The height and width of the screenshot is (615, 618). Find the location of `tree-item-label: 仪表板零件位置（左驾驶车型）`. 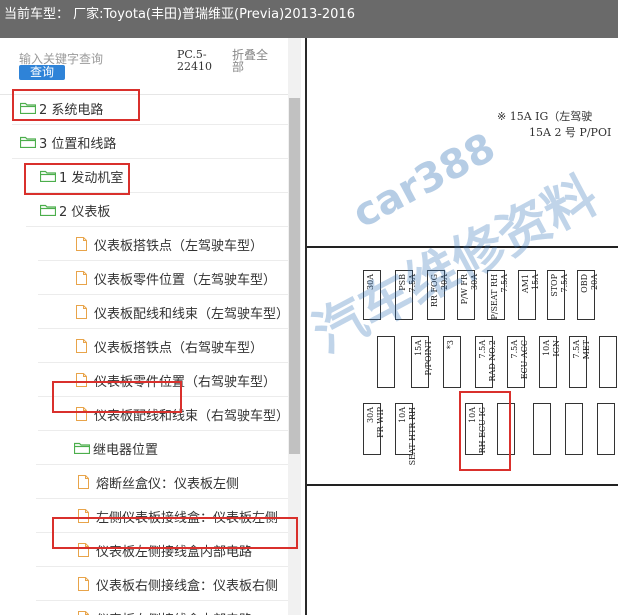

tree-item-label: 仪表板零件位置（左驾驶车型） is located at coordinates (185, 280).